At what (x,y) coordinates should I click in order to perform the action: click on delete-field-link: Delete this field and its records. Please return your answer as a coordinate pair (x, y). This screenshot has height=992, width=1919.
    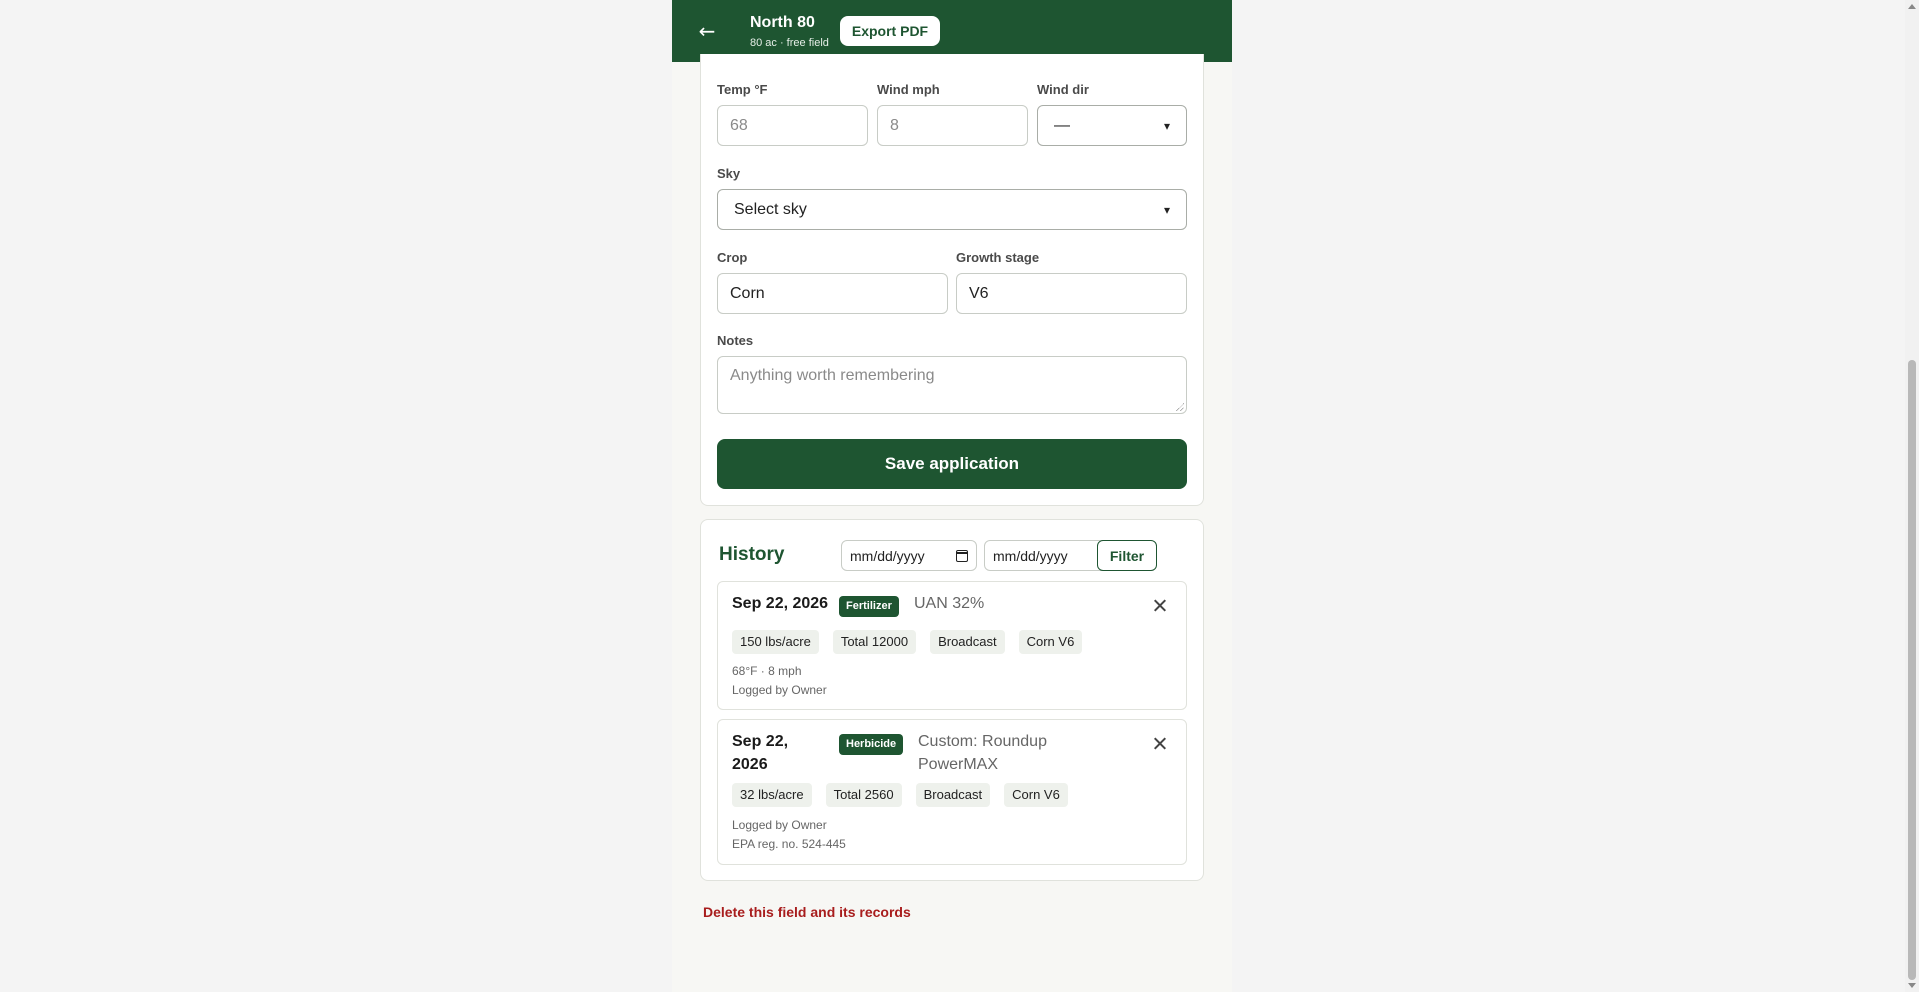
    Looking at the image, I should click on (807, 912).